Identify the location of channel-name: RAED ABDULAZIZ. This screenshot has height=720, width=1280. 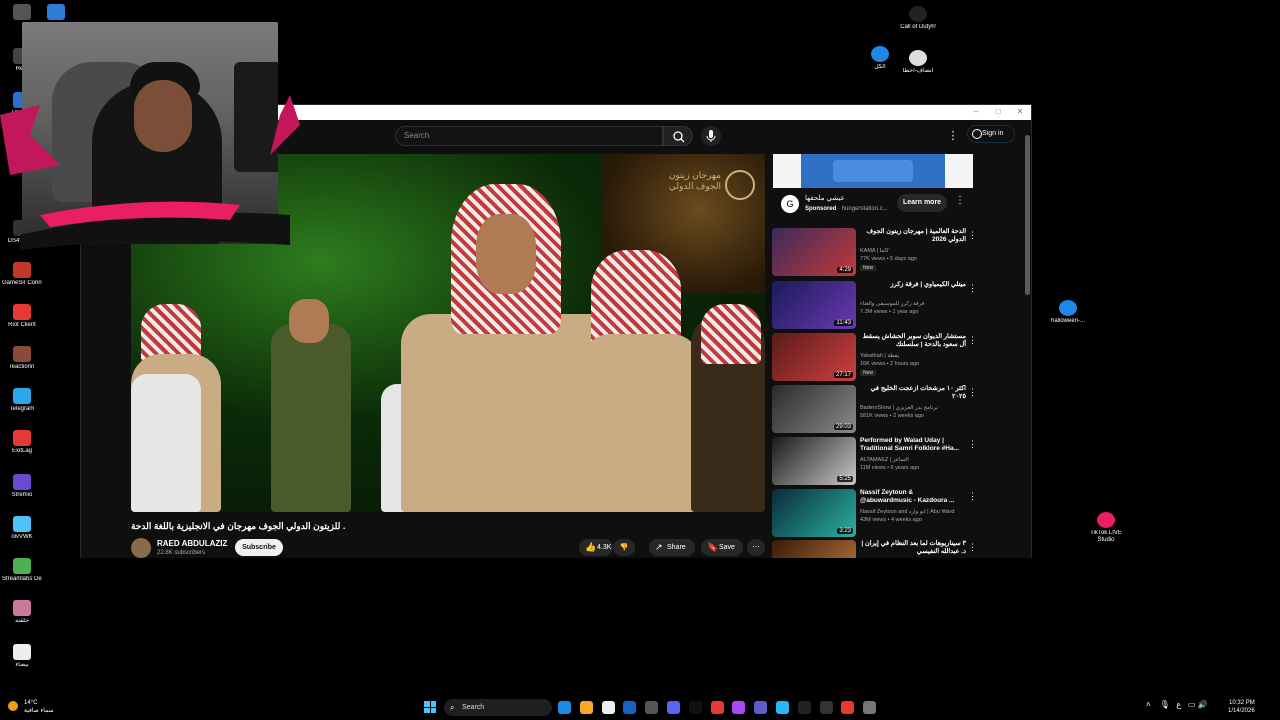
(192, 543).